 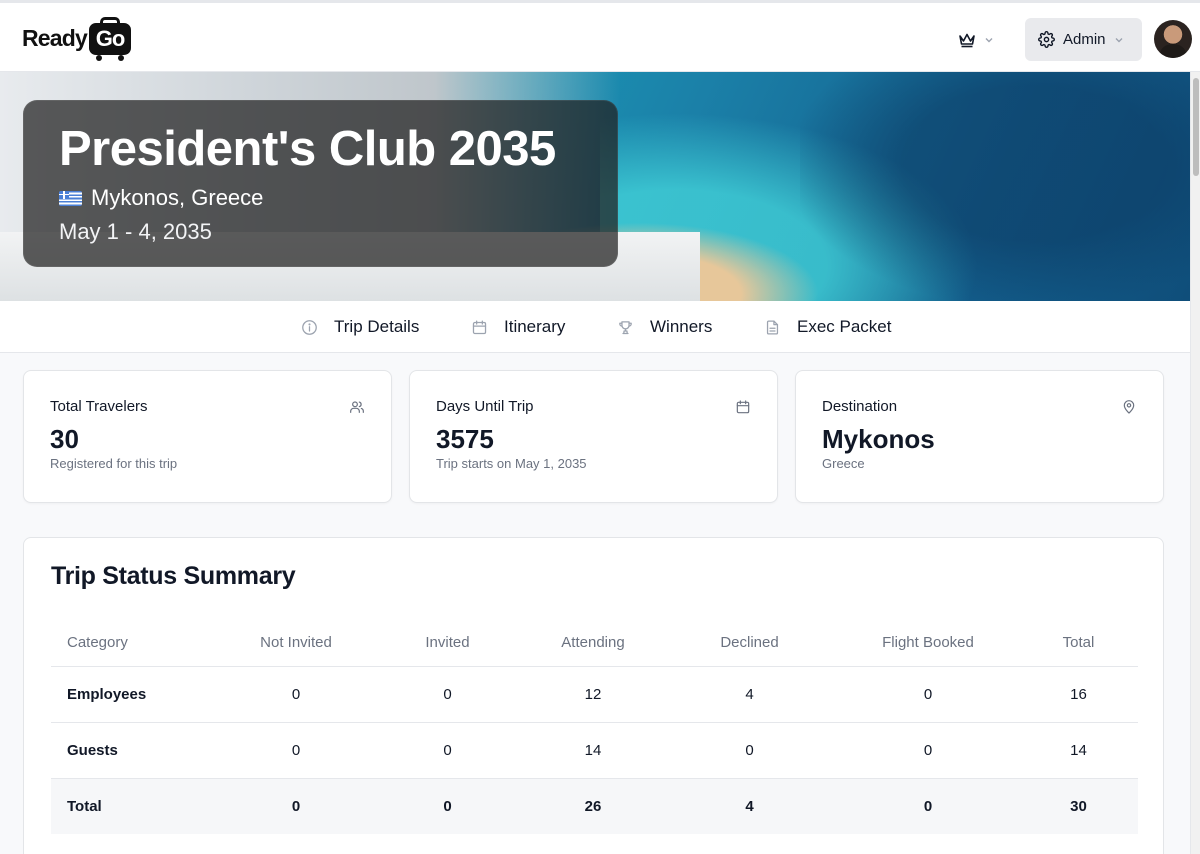 I want to click on column-header-total: Total, so click(x=1078, y=643).